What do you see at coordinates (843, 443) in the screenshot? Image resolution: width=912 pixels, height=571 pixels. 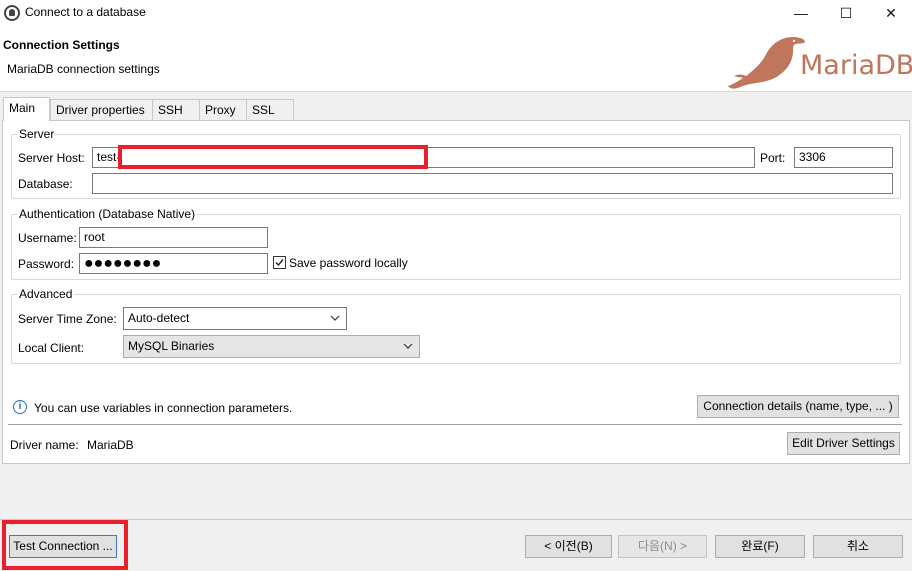 I see `edit-driver-settings-button: Edit Driver Settings` at bounding box center [843, 443].